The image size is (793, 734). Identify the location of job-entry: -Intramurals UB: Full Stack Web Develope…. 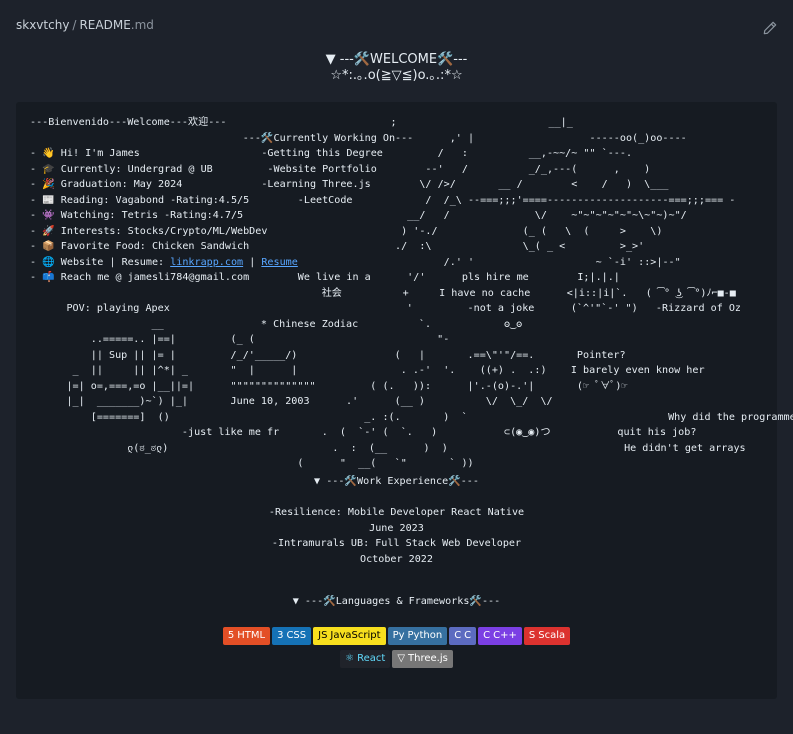
(396, 543).